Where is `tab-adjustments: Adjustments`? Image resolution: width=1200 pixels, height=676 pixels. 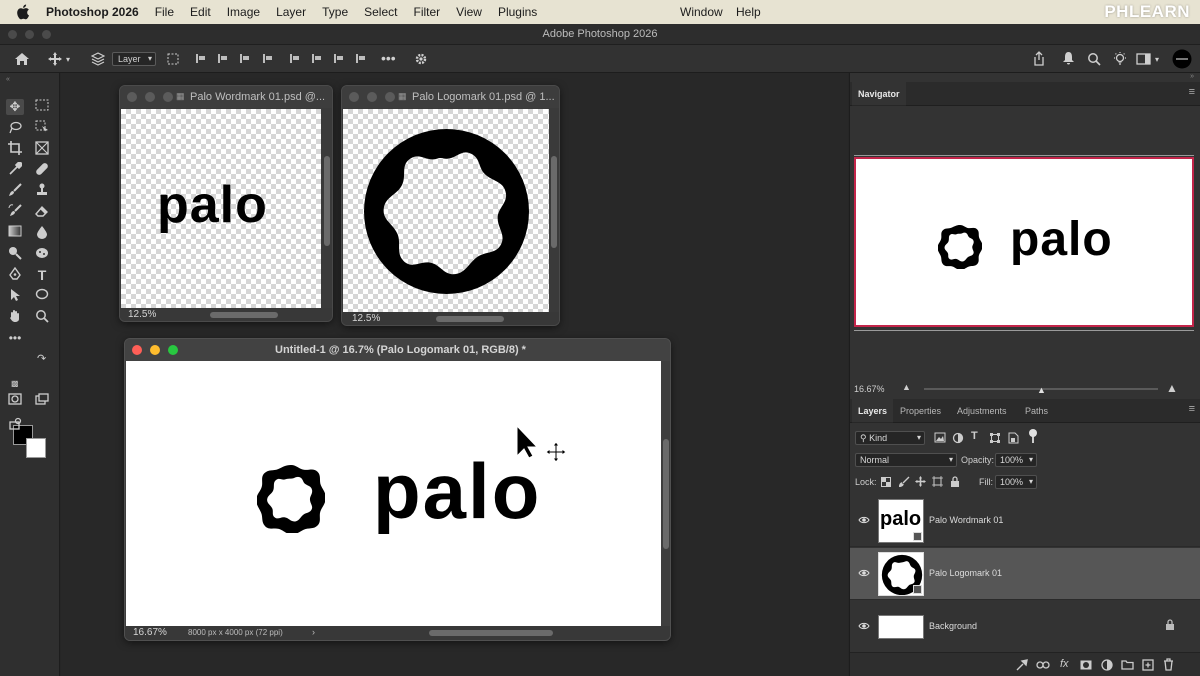 tab-adjustments: Adjustments is located at coordinates (982, 411).